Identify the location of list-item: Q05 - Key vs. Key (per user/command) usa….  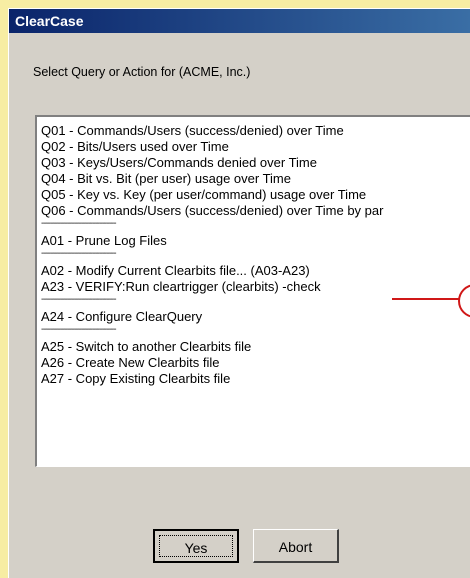
(255, 195).